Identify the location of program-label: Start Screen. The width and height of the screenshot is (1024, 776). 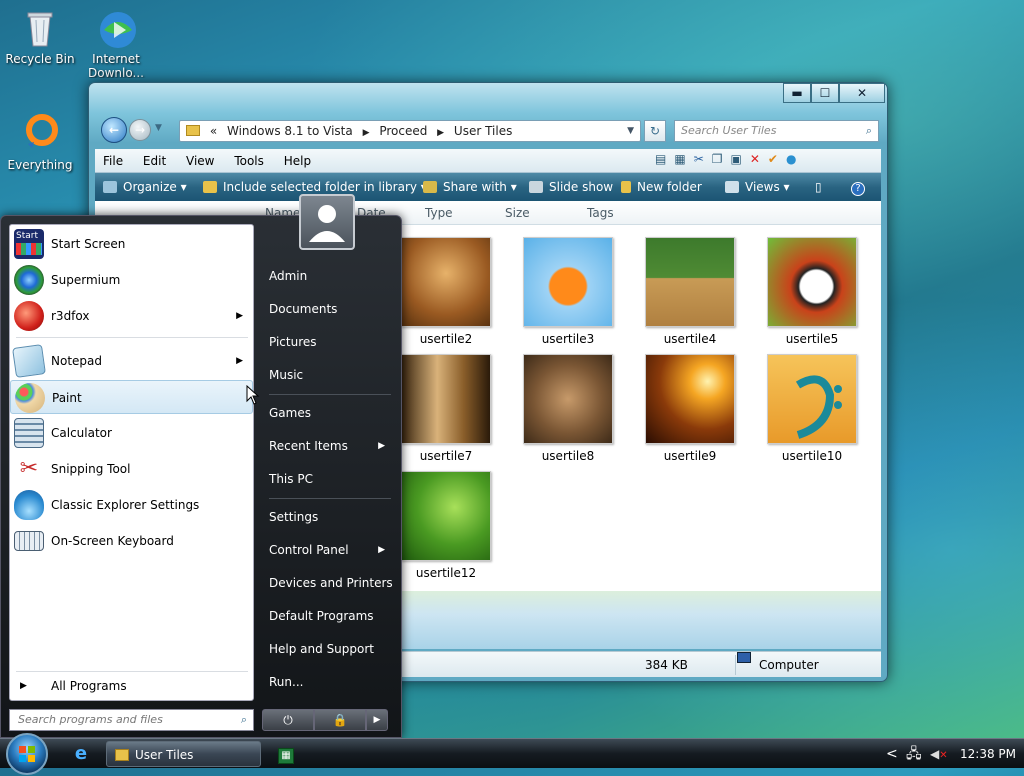
(88, 244).